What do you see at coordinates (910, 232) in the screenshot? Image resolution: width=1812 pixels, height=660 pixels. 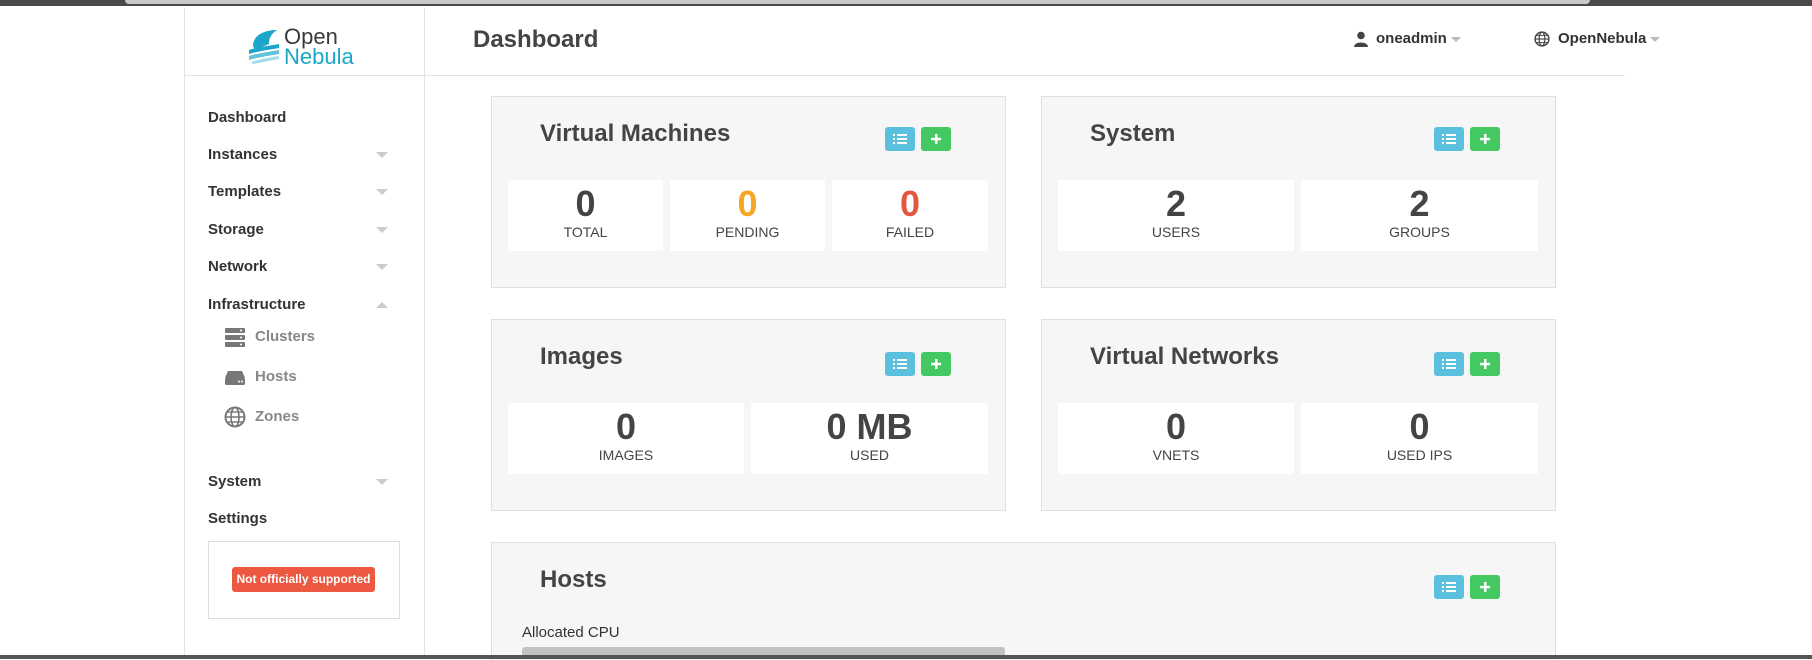 I see `stat-label: FAILED` at bounding box center [910, 232].